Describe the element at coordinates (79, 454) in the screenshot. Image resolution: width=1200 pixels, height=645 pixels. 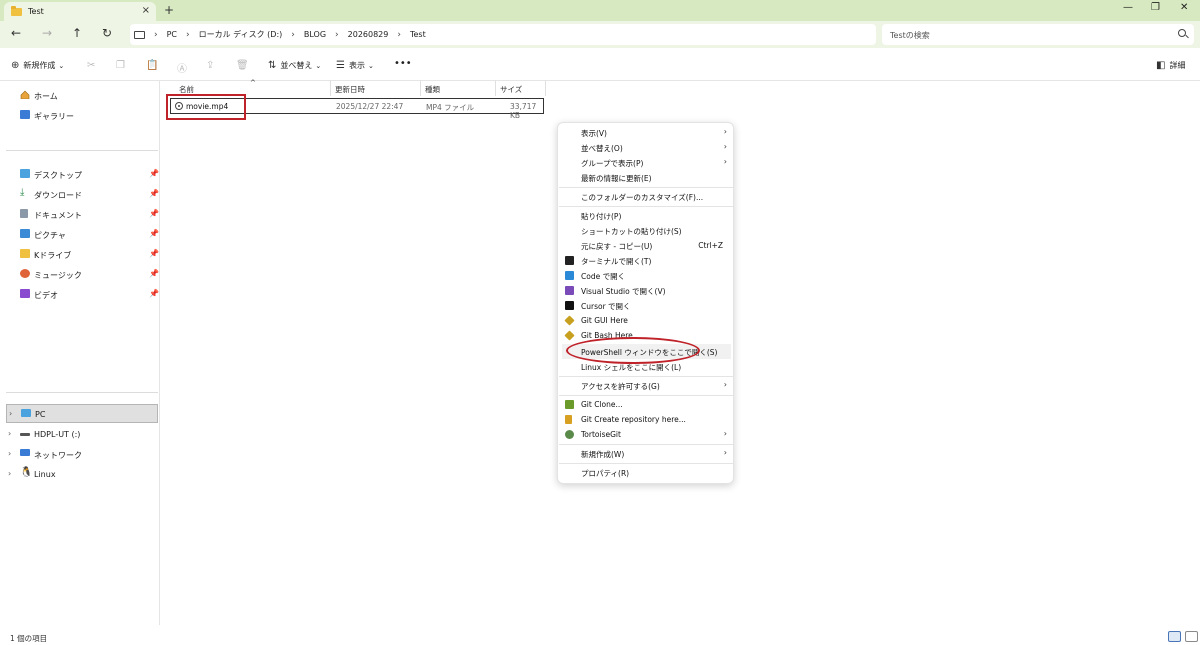
I see `sidebar-item-network: › ネットワーク` at that location.